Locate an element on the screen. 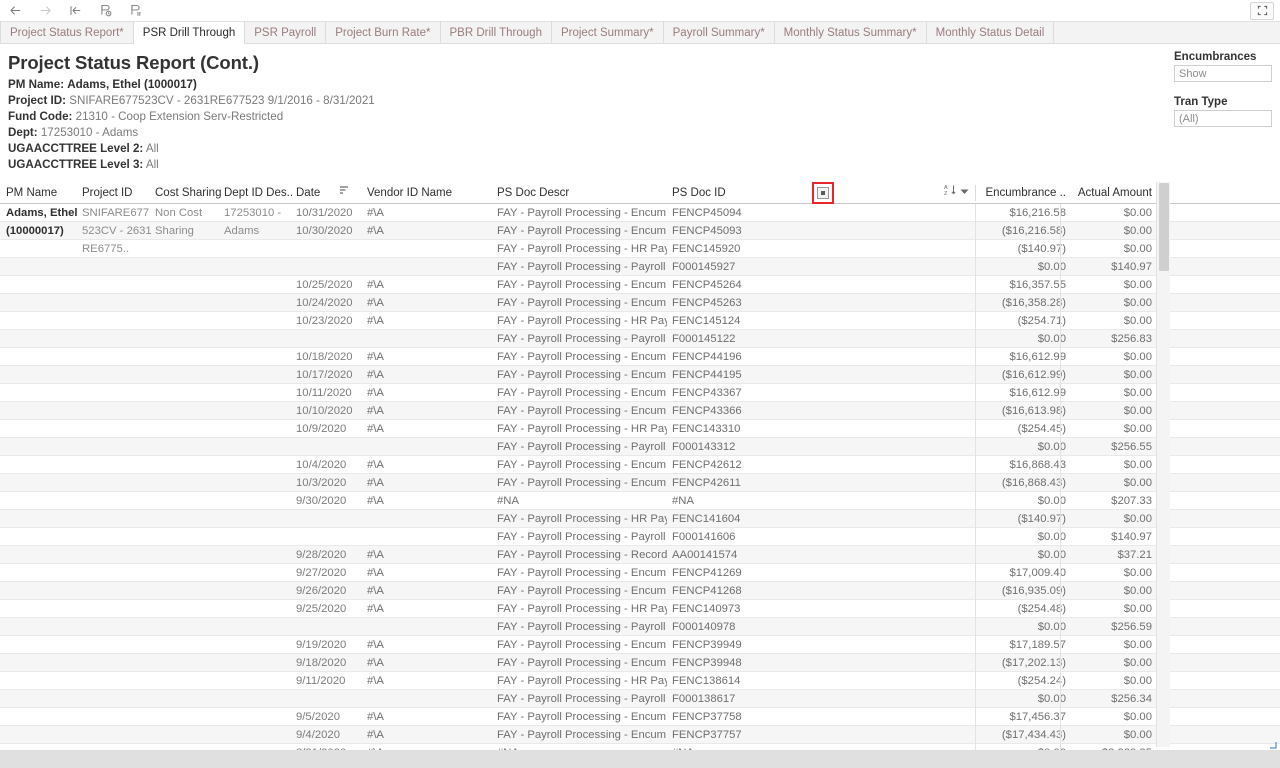 The width and height of the screenshot is (1280, 768). vertical-scrollbar is located at coordinates (1163, 464).